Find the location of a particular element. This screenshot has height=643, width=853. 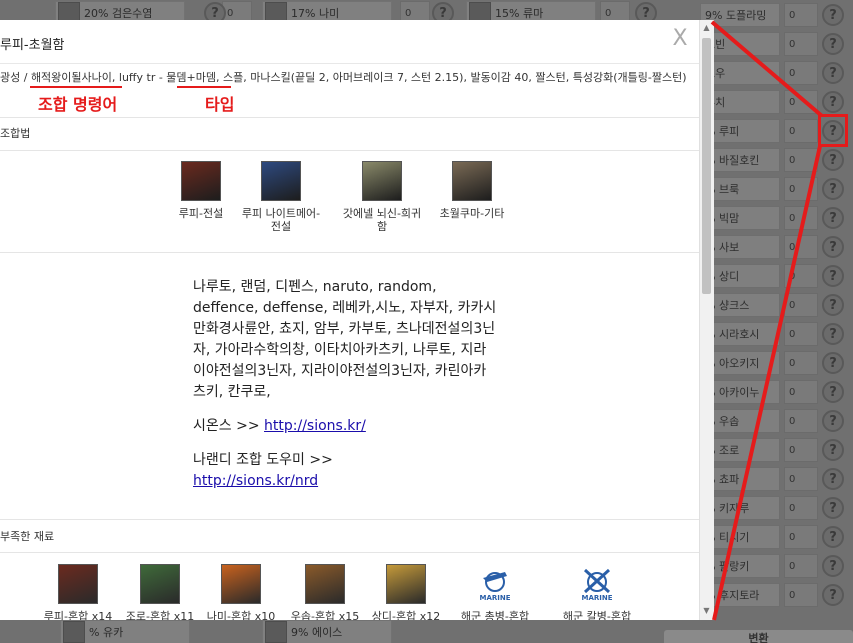

bg-item-label: 15% 류마 is located at coordinates (519, 13).